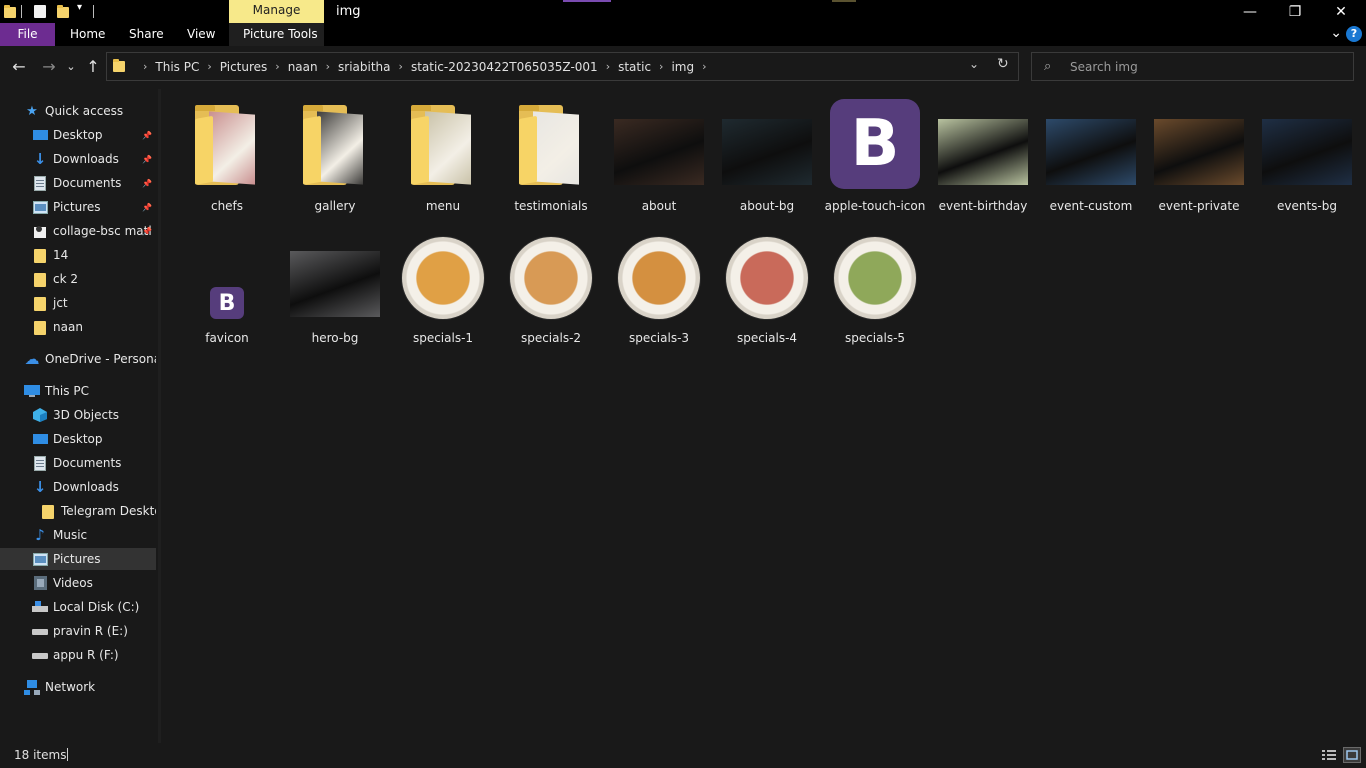 Image resolution: width=1366 pixels, height=768 pixels. Describe the element at coordinates (244, 67) in the screenshot. I see `breadcrumb-item: Pictures` at that location.